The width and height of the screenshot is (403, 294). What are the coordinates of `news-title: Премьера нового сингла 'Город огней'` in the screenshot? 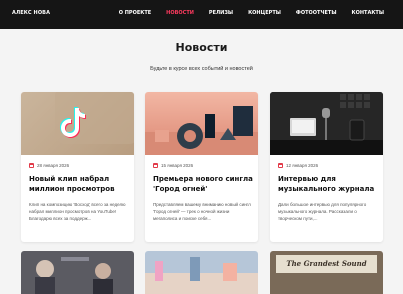 It's located at (203, 184).